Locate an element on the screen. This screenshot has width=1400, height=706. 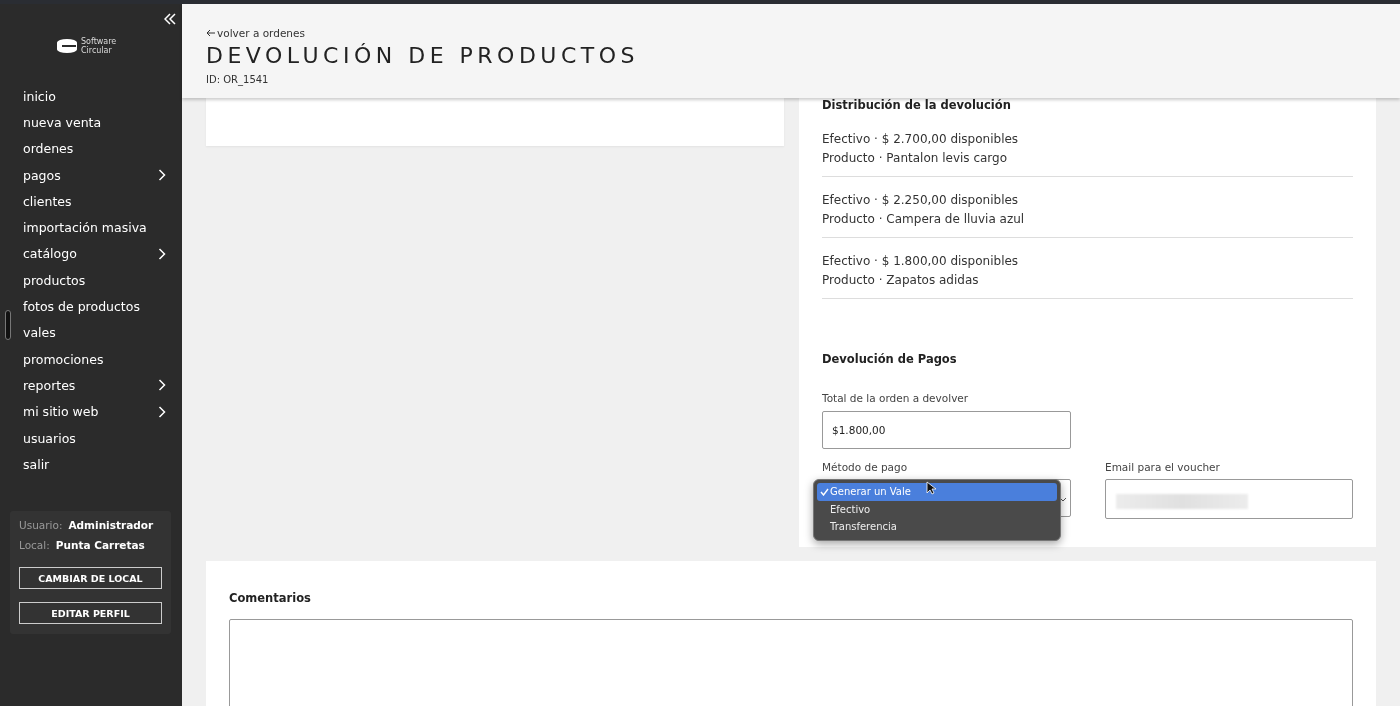
dropdown-option: Transferencia is located at coordinates (937, 527).